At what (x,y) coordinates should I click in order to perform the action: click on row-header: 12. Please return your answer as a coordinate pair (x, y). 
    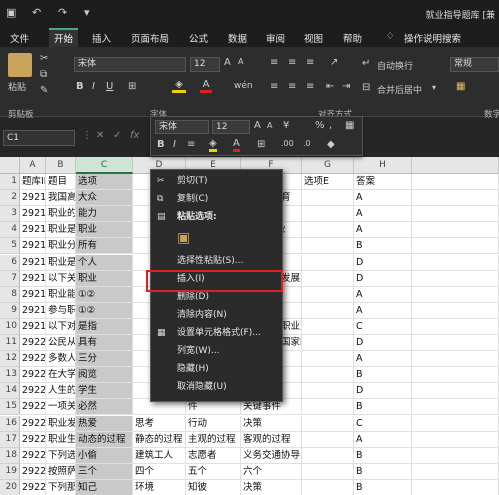
    Looking at the image, I should click on (10, 359).